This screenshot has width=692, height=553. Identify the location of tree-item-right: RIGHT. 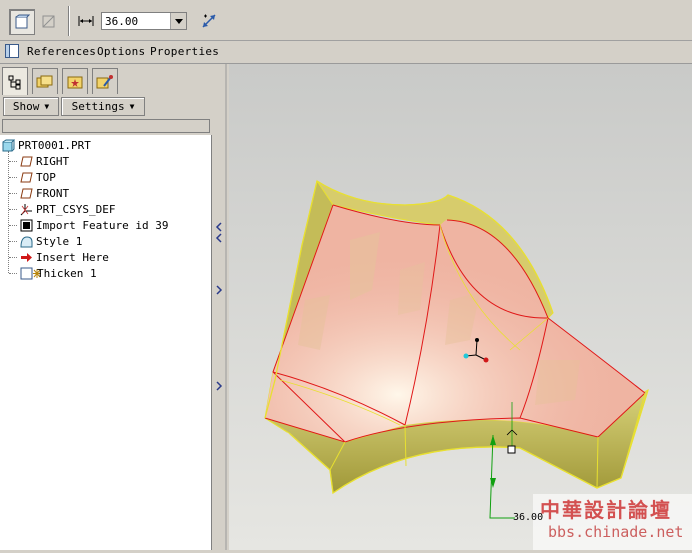
(44, 161).